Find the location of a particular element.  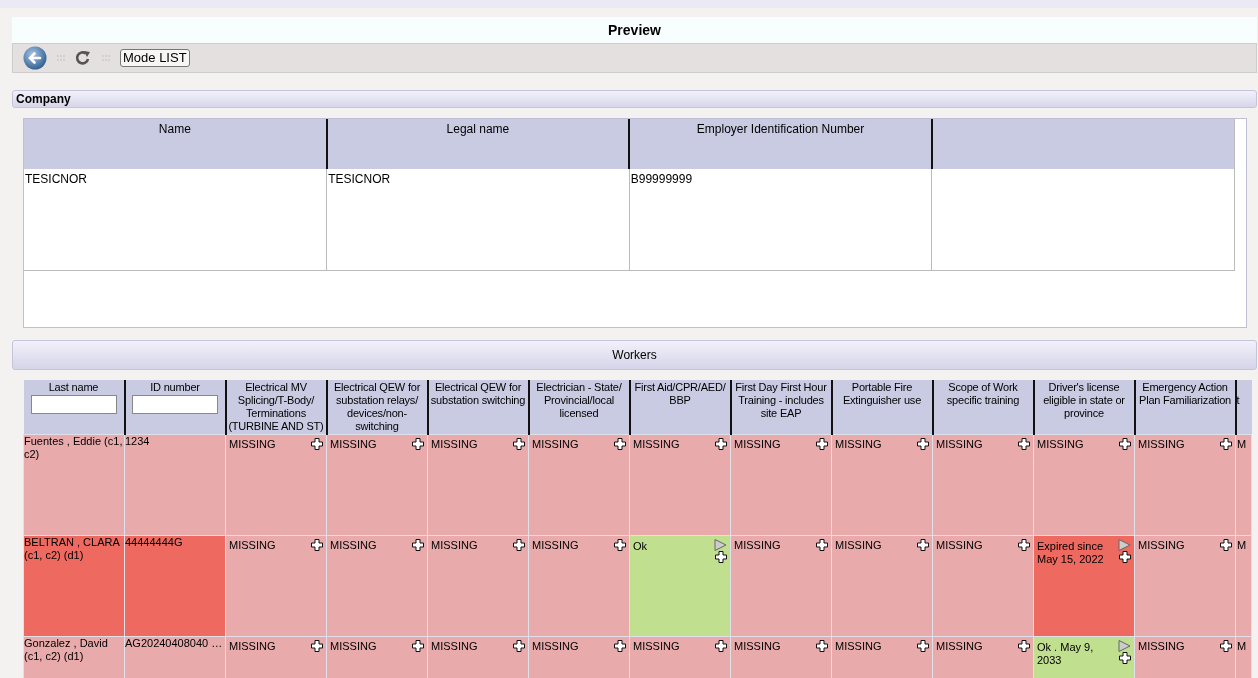

table-cell: Fuentes , Eddie (c1, c2) is located at coordinates (74, 485).